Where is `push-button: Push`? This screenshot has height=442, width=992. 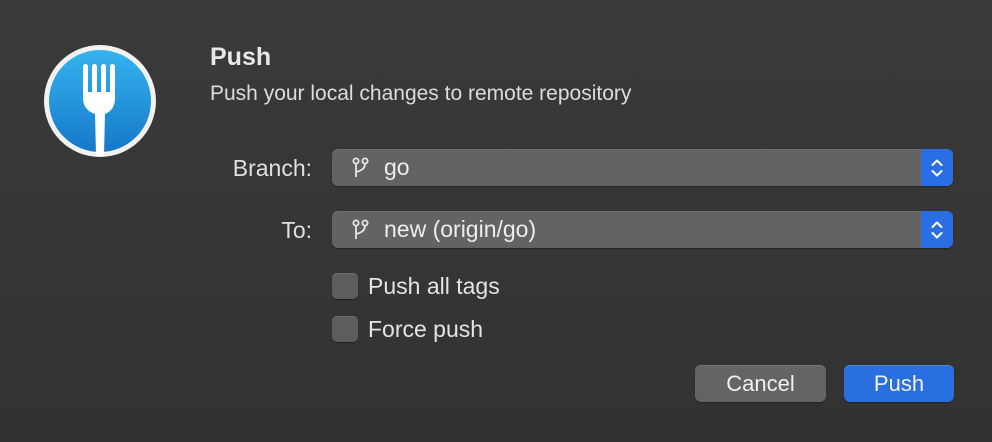 push-button: Push is located at coordinates (899, 383).